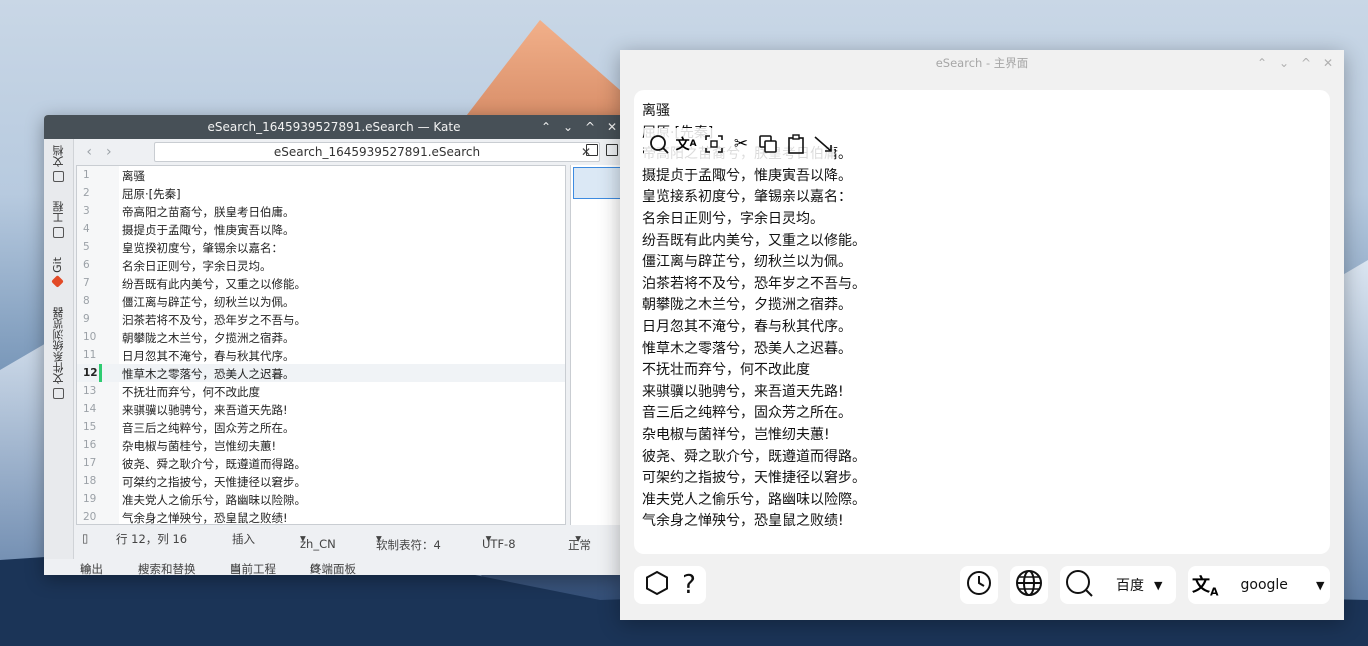  What do you see at coordinates (133, 176) in the screenshot?
I see `line-text: 离骚` at bounding box center [133, 176].